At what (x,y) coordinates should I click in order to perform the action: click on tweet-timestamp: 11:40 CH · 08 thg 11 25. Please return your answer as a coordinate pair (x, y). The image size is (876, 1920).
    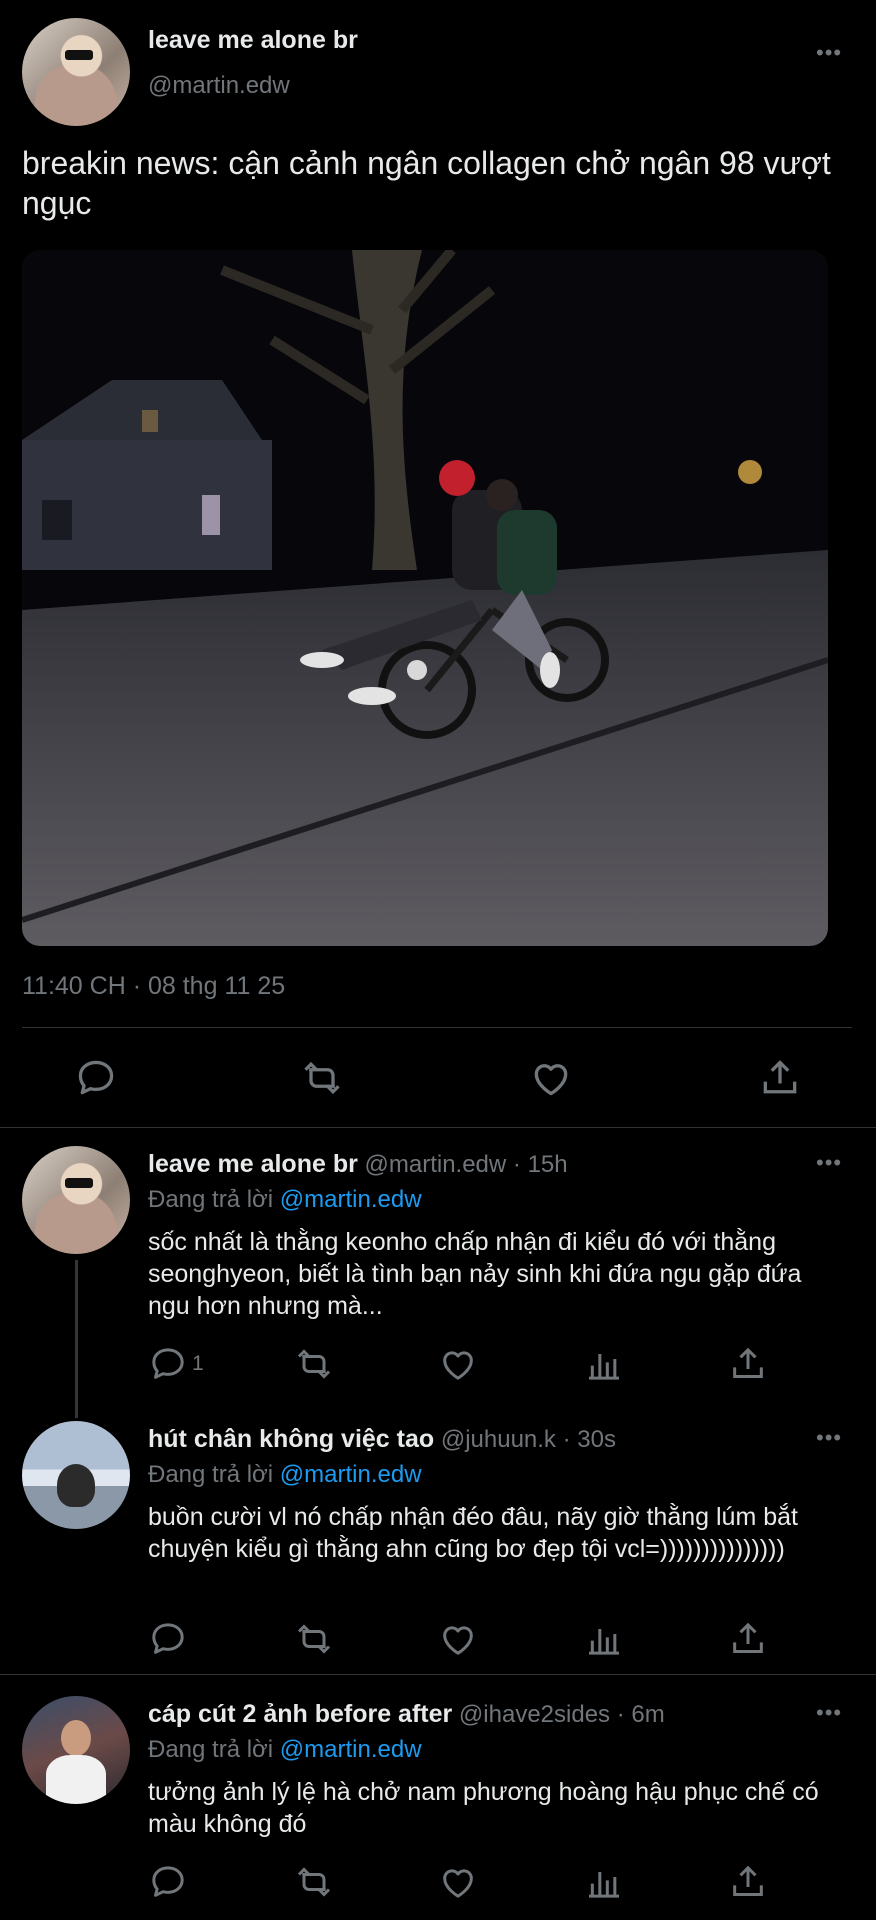
    Looking at the image, I should click on (153, 986).